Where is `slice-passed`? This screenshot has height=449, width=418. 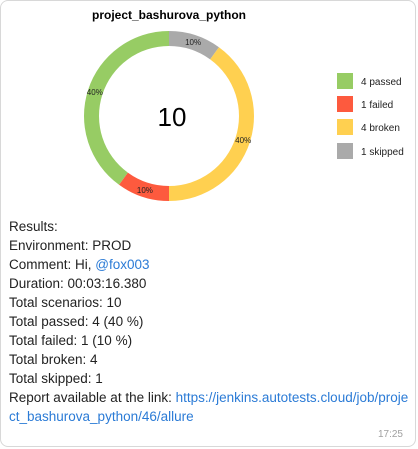
slice-passed is located at coordinates (126, 108).